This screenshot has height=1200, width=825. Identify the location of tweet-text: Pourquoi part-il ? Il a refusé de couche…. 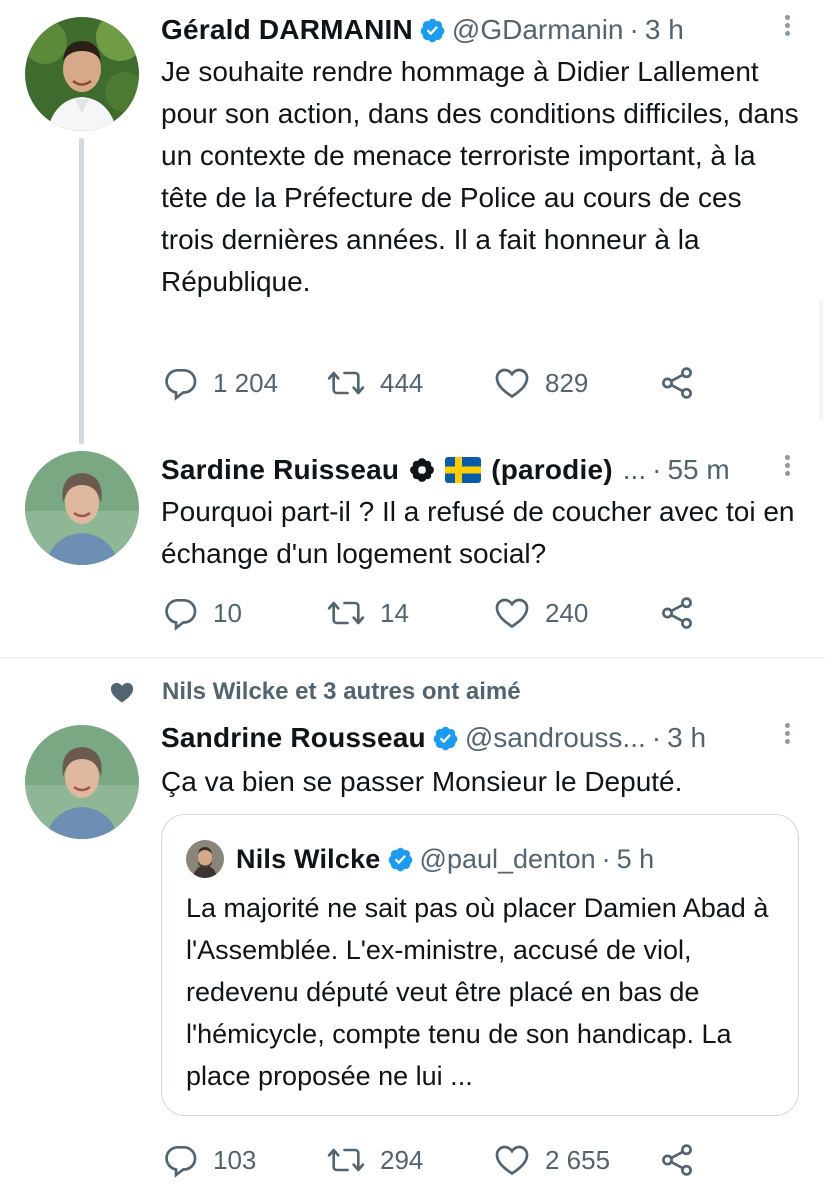
(478, 532).